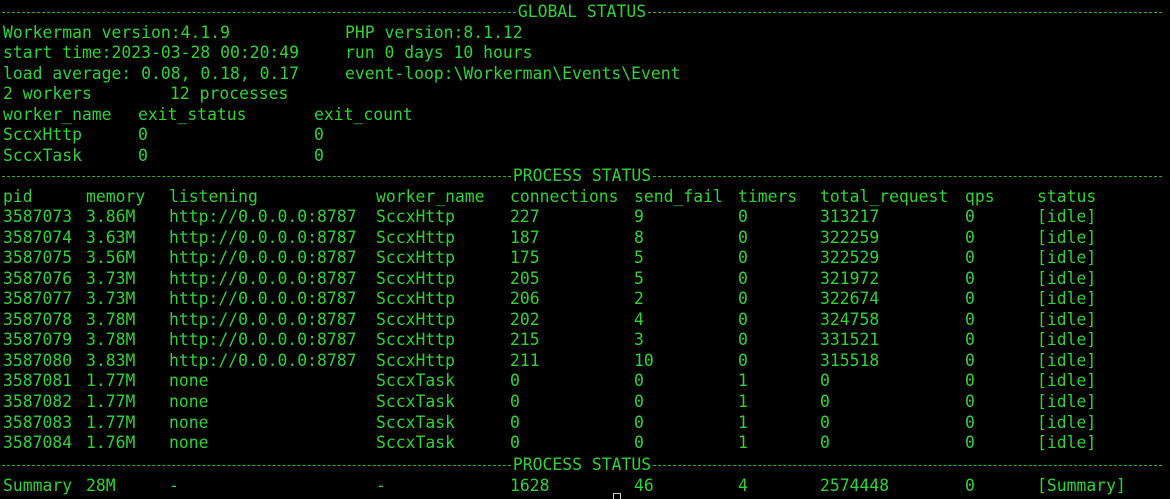 The width and height of the screenshot is (1170, 499). What do you see at coordinates (229, 93) in the screenshot?
I see `processes-count: 12 processes` at bounding box center [229, 93].